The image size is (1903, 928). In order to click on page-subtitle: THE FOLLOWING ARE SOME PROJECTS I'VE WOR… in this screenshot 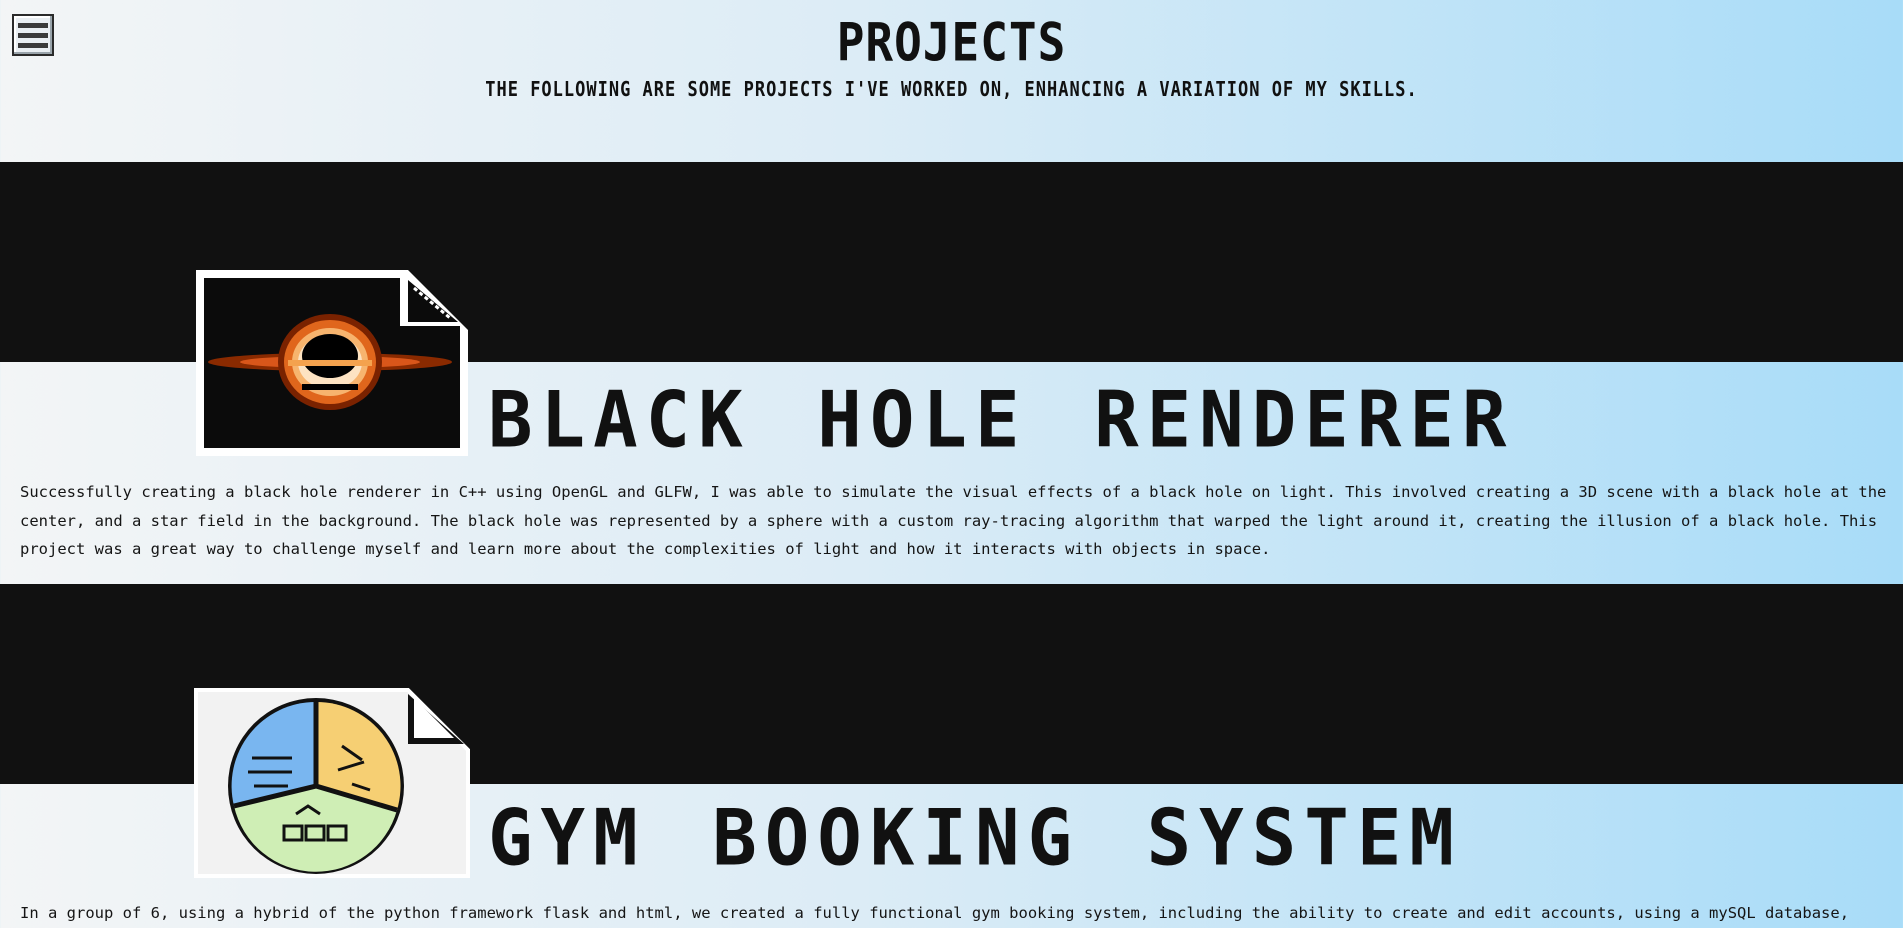, I will do `click(951, 90)`.